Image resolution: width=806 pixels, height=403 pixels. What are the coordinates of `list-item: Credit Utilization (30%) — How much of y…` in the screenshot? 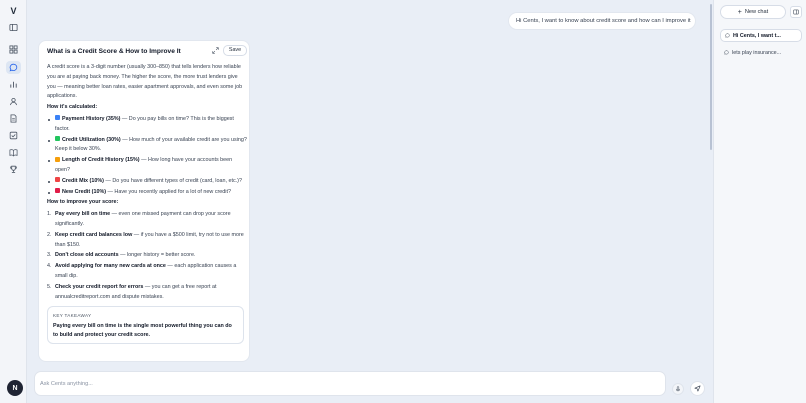 It's located at (147, 146).